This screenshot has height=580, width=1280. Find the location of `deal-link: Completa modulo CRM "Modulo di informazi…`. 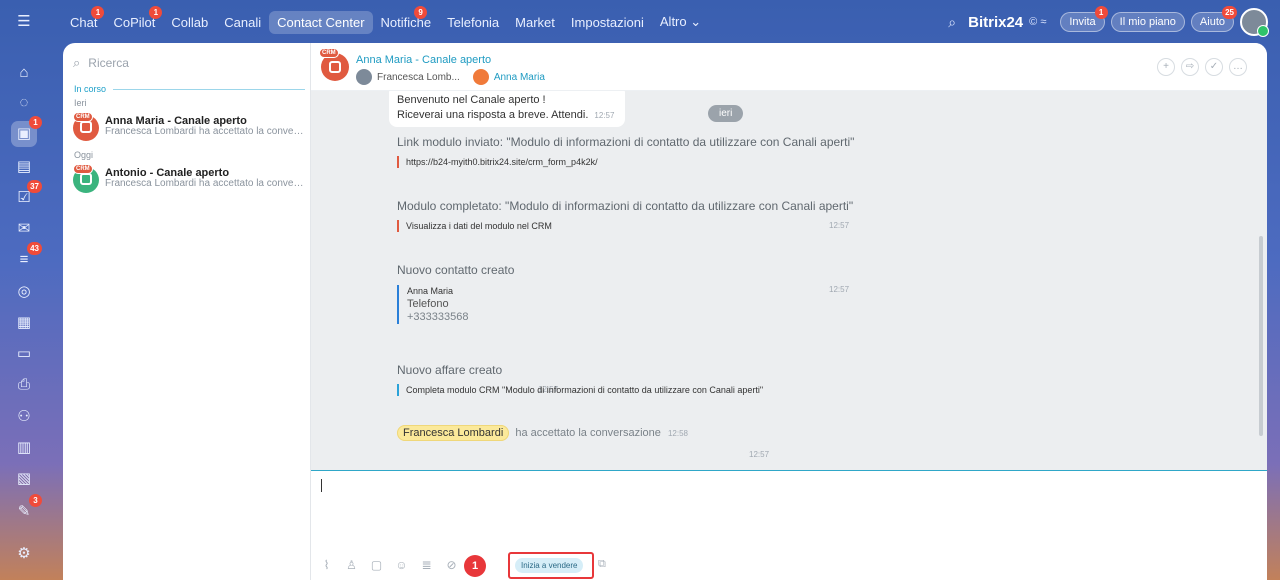

deal-link: Completa modulo CRM "Modulo di informazi… is located at coordinates (587, 390).